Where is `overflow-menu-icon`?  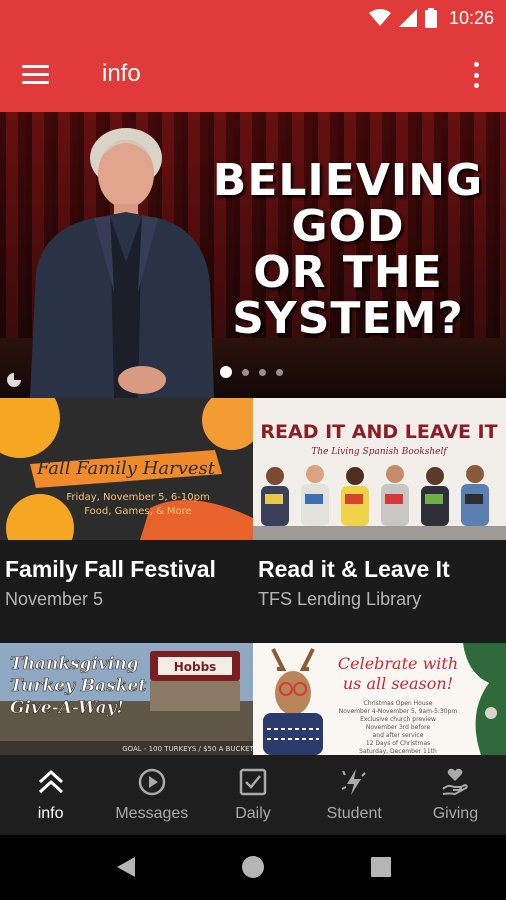
overflow-menu-icon is located at coordinates (476, 75).